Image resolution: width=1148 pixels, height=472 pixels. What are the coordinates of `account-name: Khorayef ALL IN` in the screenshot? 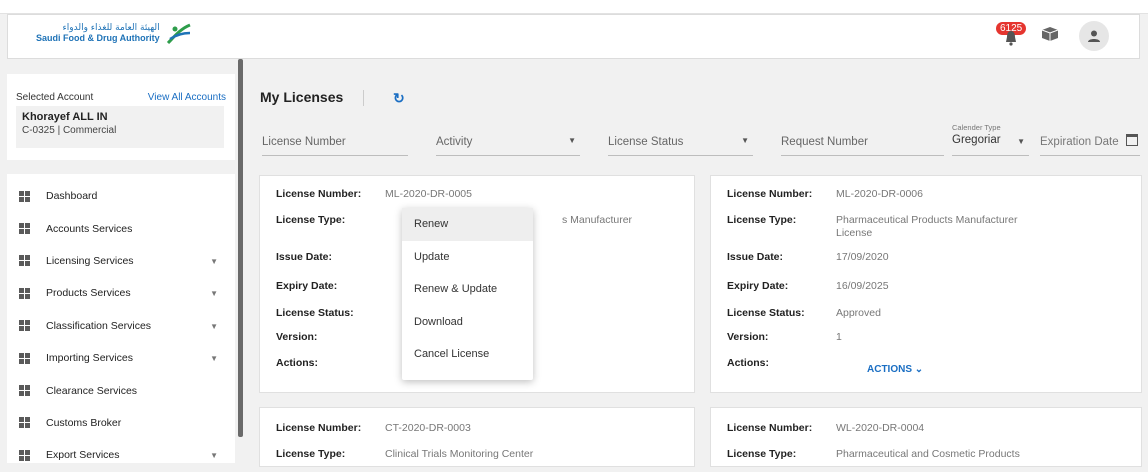 It's located at (65, 117).